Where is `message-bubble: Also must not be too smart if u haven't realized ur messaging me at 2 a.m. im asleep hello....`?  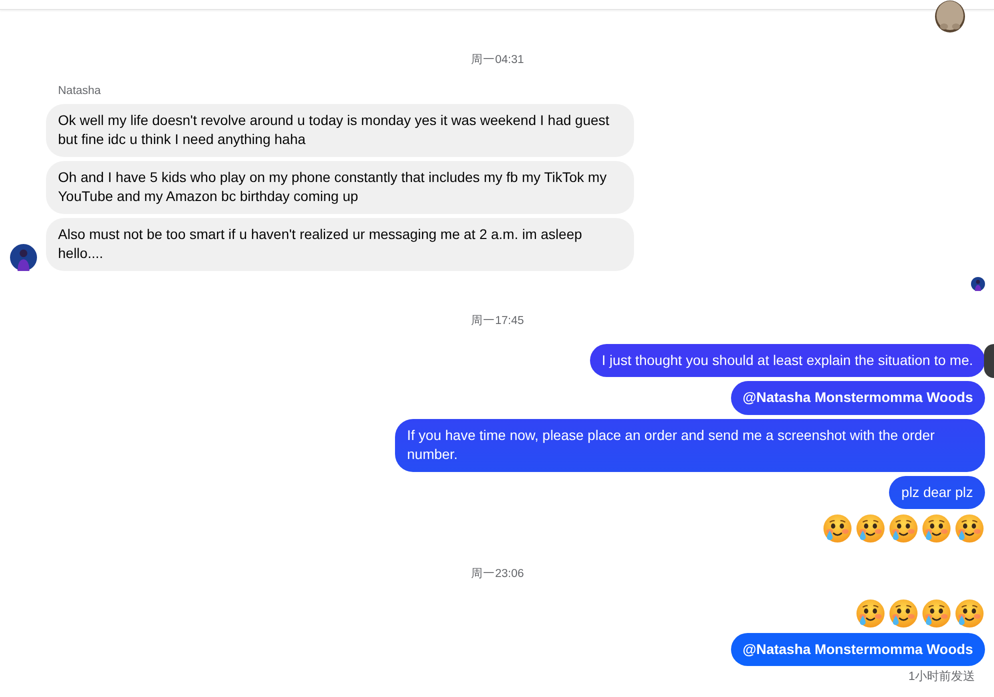 message-bubble: Also must not be too smart if u haven't realized ur messaging me at 2 a.m. im asleep hello.... is located at coordinates (340, 244).